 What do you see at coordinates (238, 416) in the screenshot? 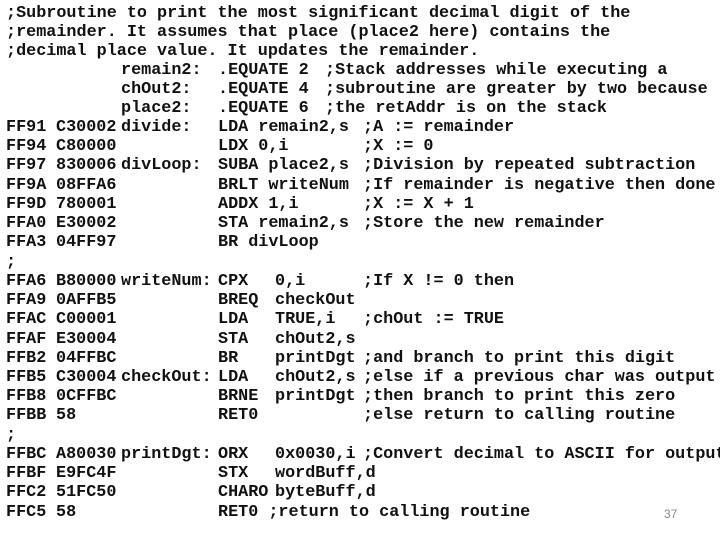
I see `instruction: RET0` at bounding box center [238, 416].